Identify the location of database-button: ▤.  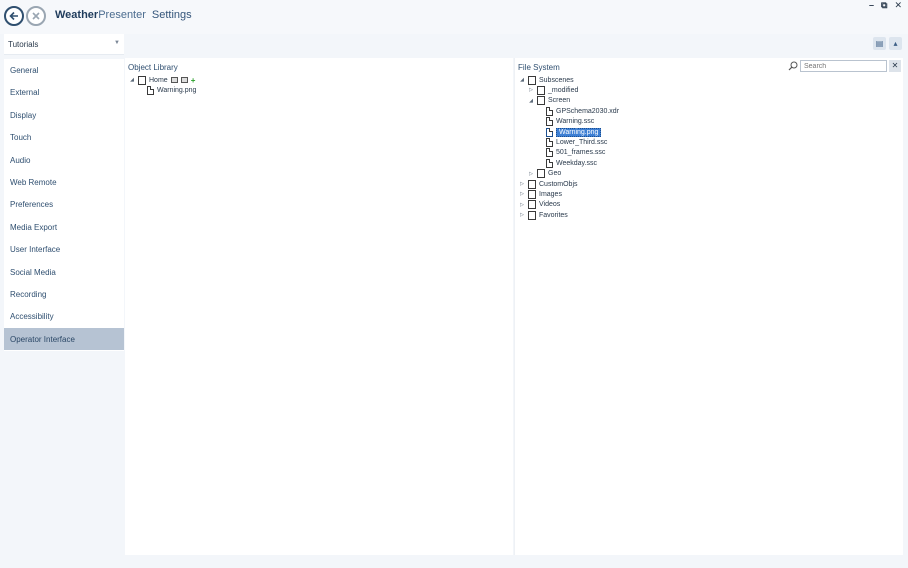
(879, 43).